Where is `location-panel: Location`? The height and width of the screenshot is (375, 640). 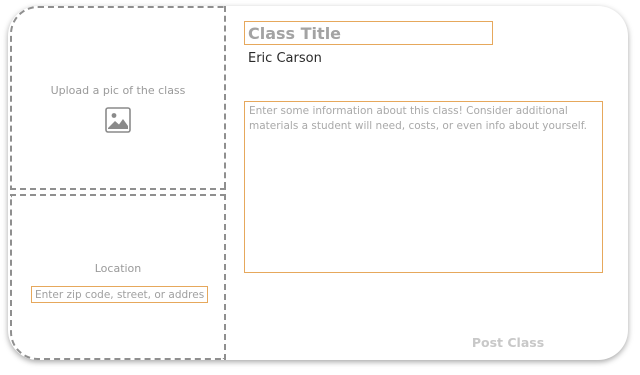
location-panel: Location is located at coordinates (118, 277).